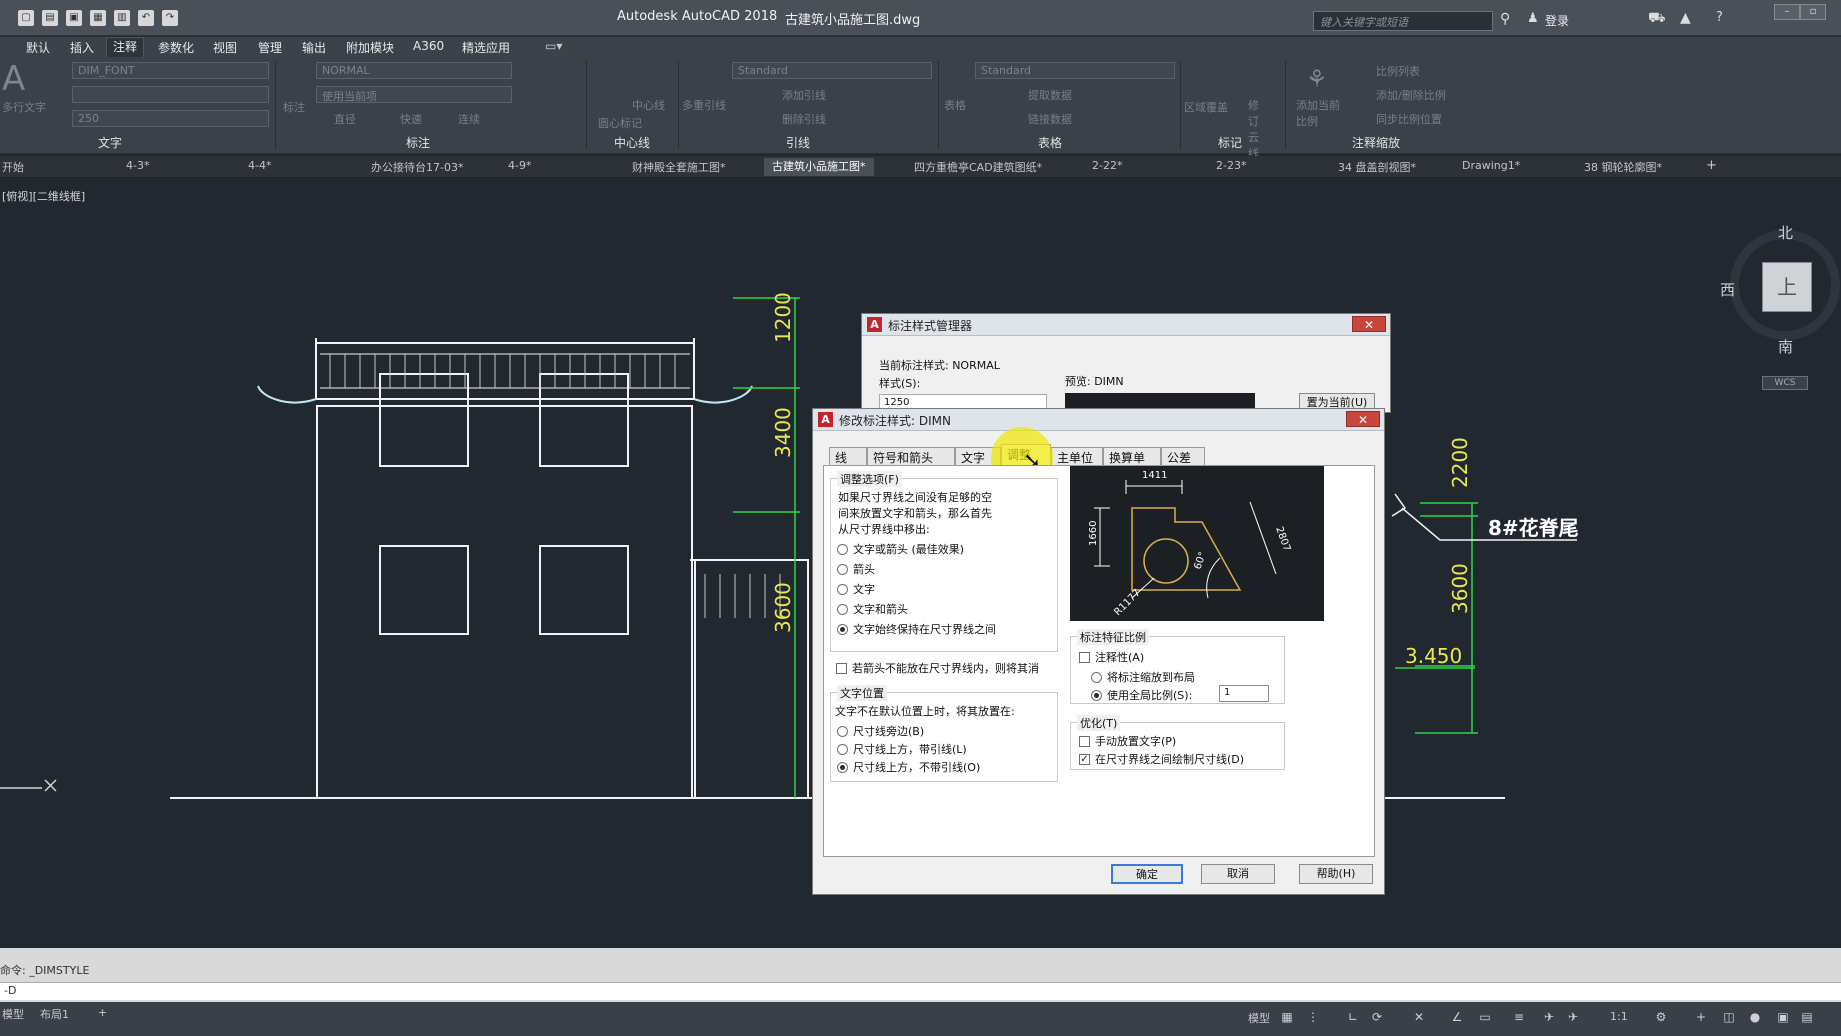  Describe the element at coordinates (1077, 456) in the screenshot. I see `tab-primary-units: 主单位` at that location.